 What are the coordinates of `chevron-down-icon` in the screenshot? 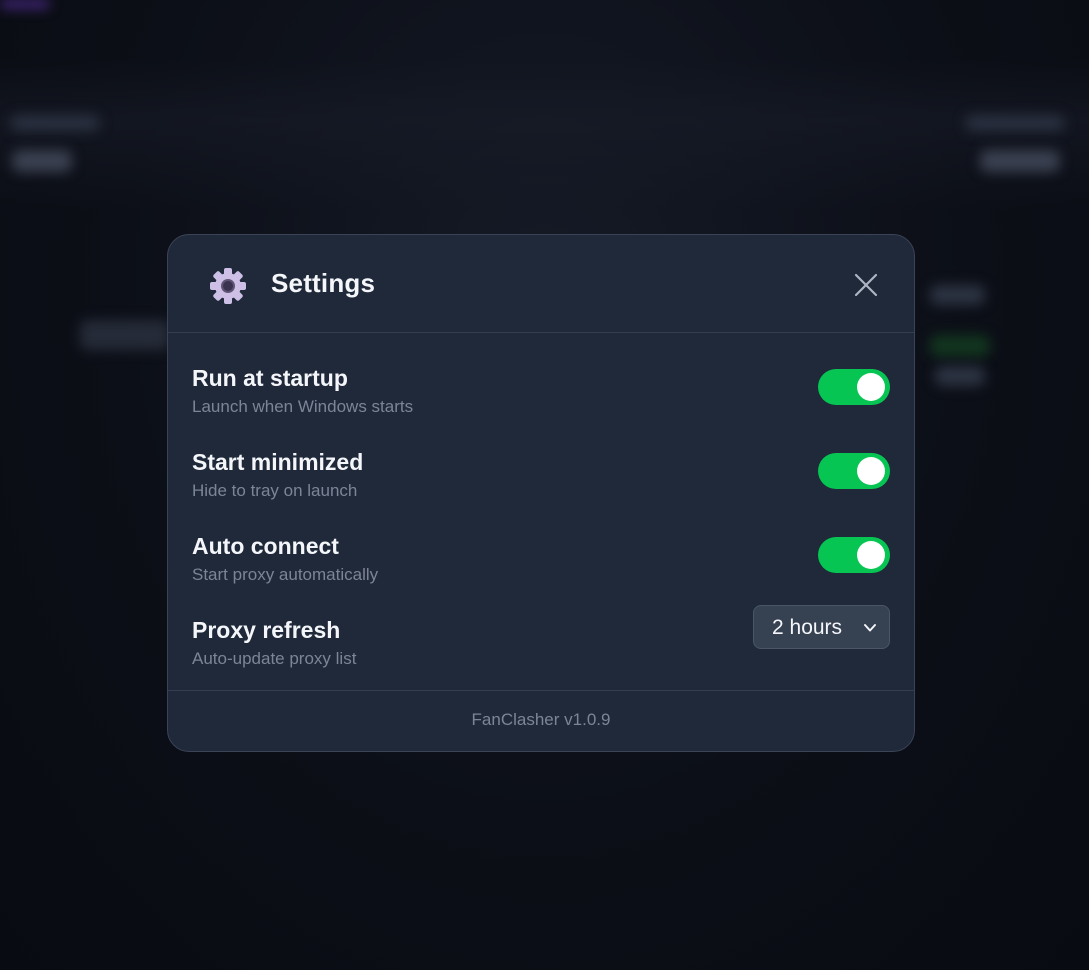 It's located at (870, 628).